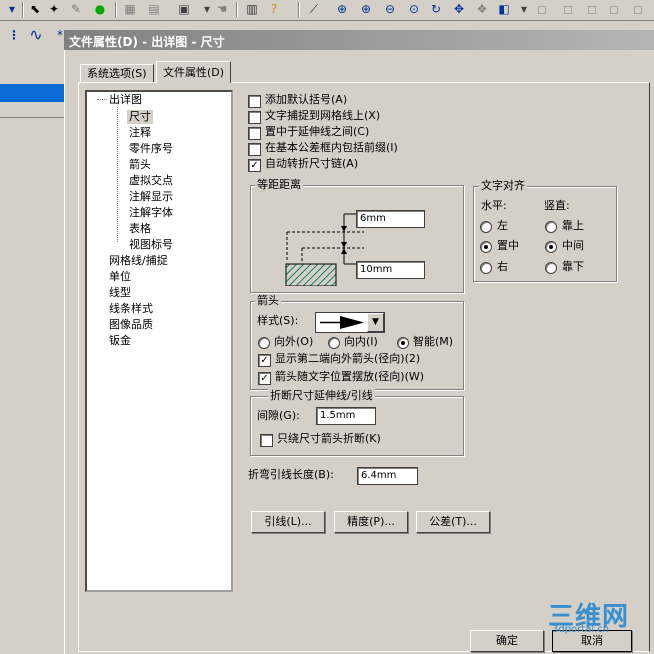 The image size is (654, 654). Describe the element at coordinates (502, 225) in the screenshot. I see `align-left-label: 左` at that location.